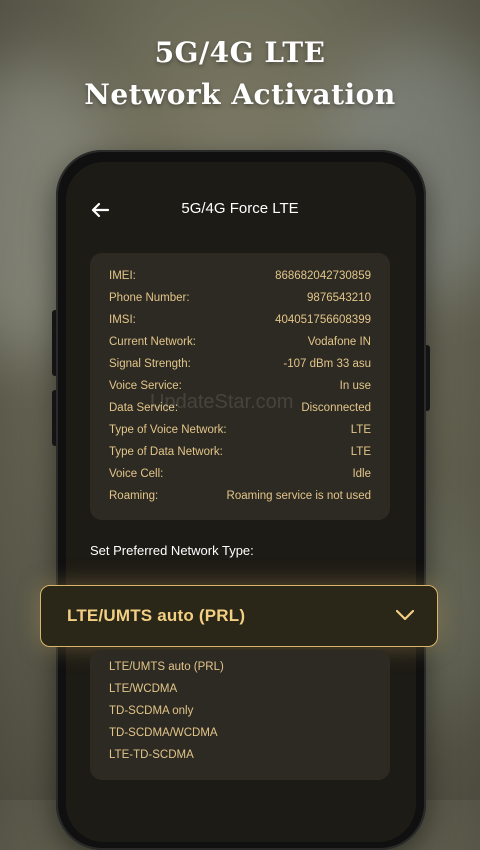 This screenshot has width=480, height=850. I want to click on info-label: Phone Number:, so click(149, 298).